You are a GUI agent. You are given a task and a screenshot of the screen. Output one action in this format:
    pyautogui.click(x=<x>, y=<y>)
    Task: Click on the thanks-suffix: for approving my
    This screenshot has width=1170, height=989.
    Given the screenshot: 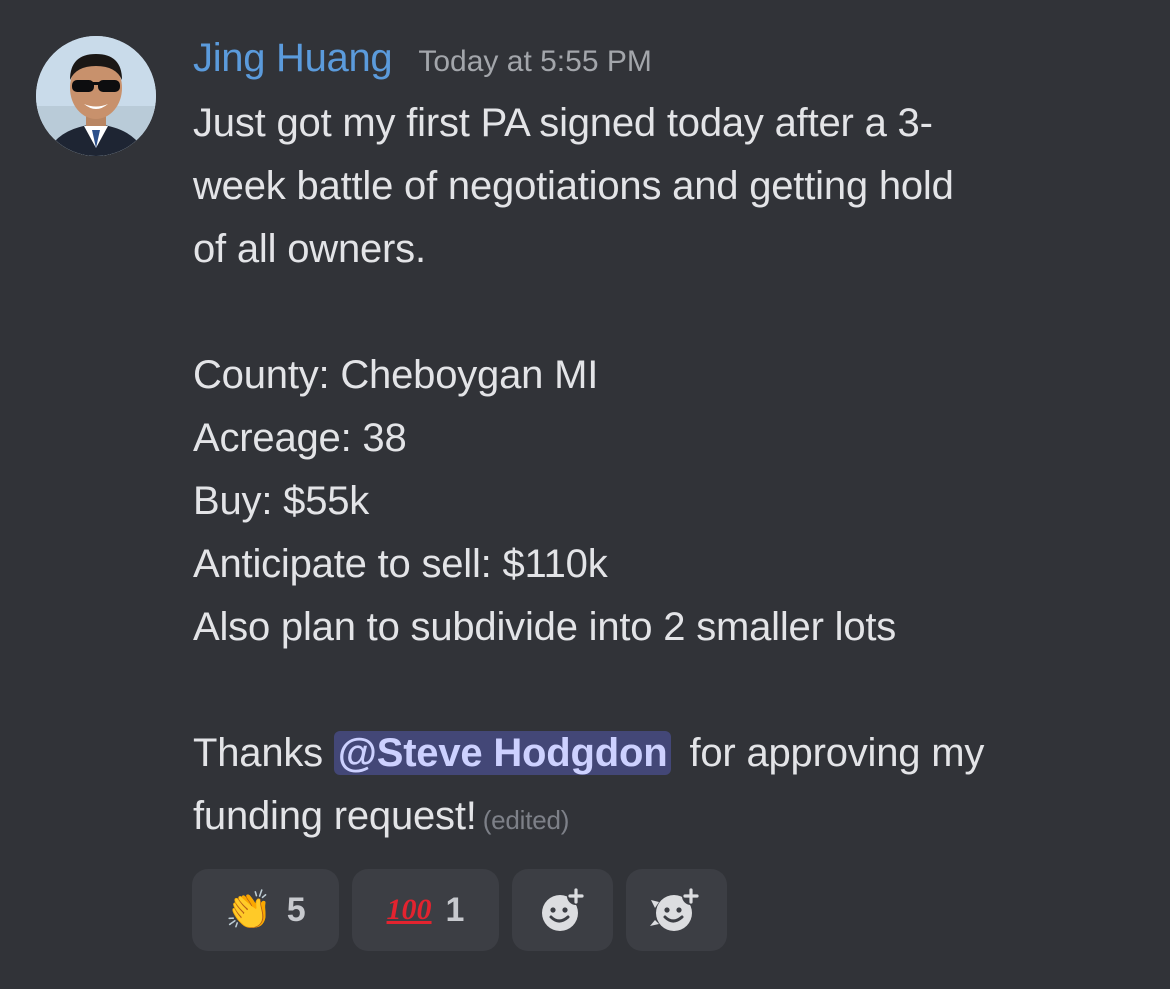 What is the action you would take?
    pyautogui.click(x=837, y=753)
    